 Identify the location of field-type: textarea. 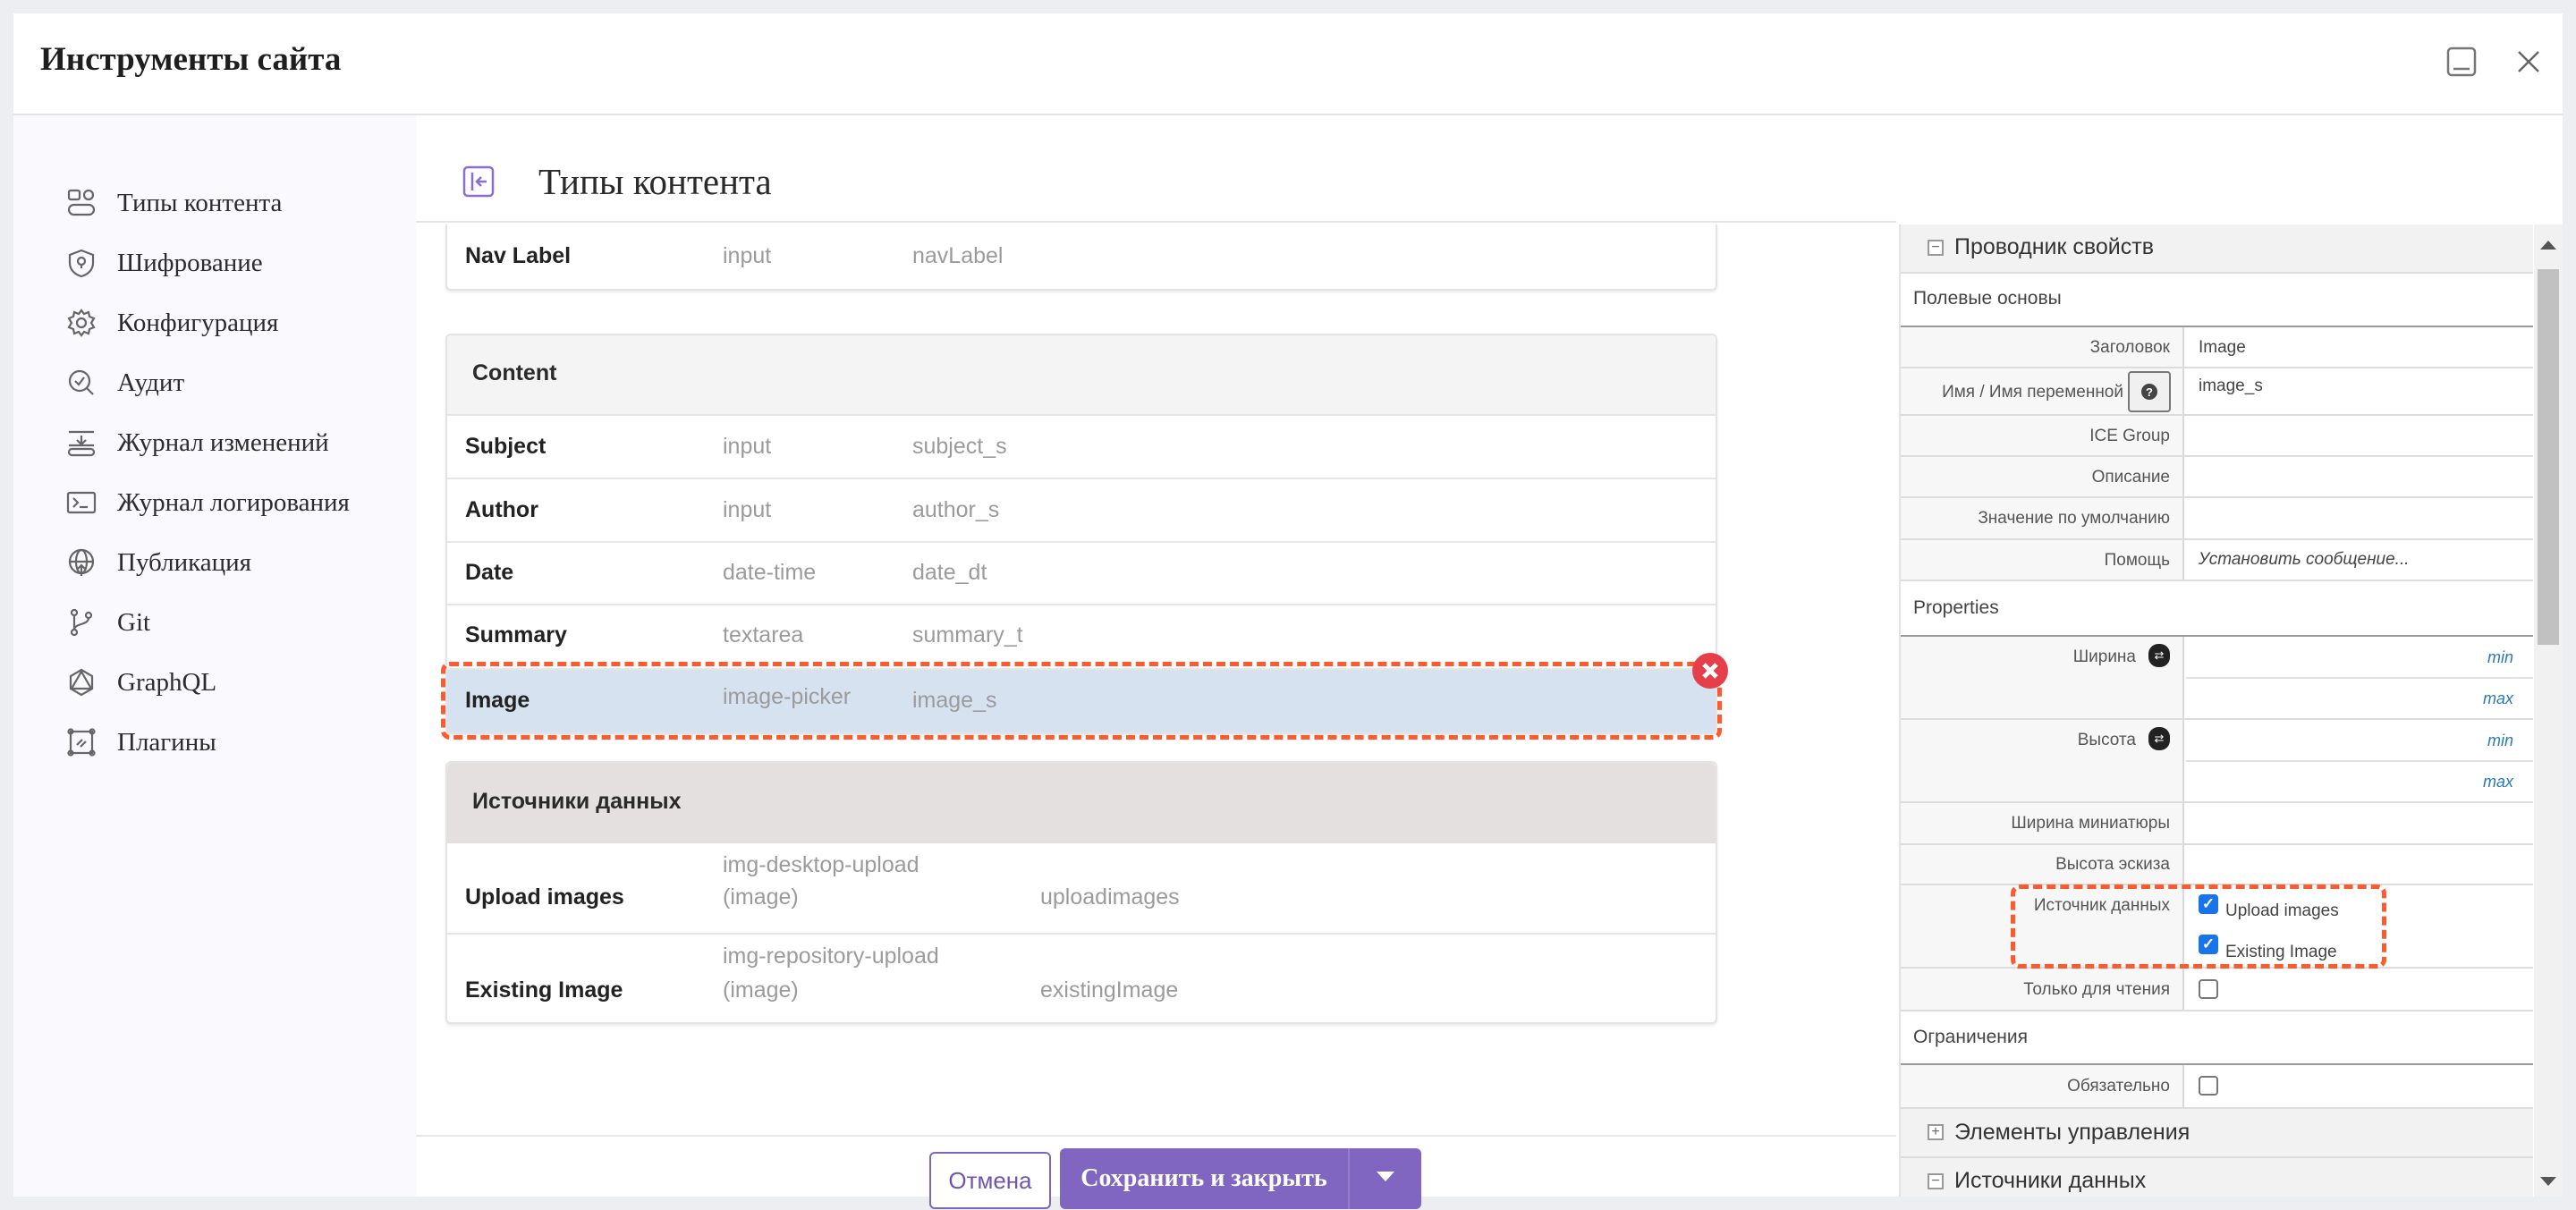
(763, 634).